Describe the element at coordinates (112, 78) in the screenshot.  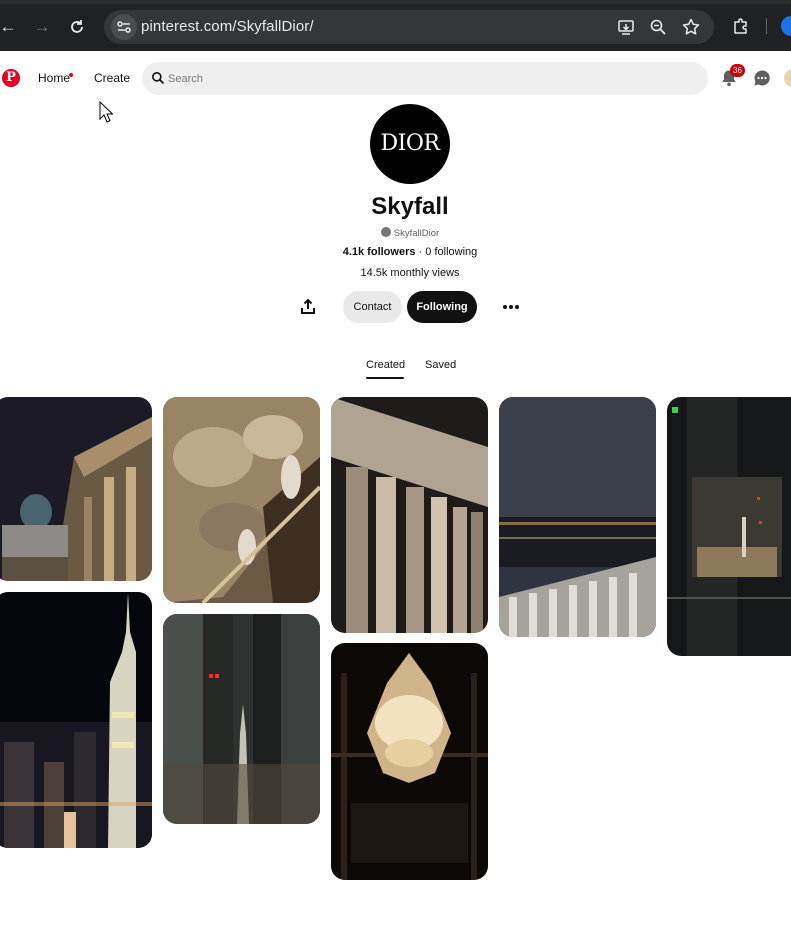
I see `nav-create: Create` at that location.